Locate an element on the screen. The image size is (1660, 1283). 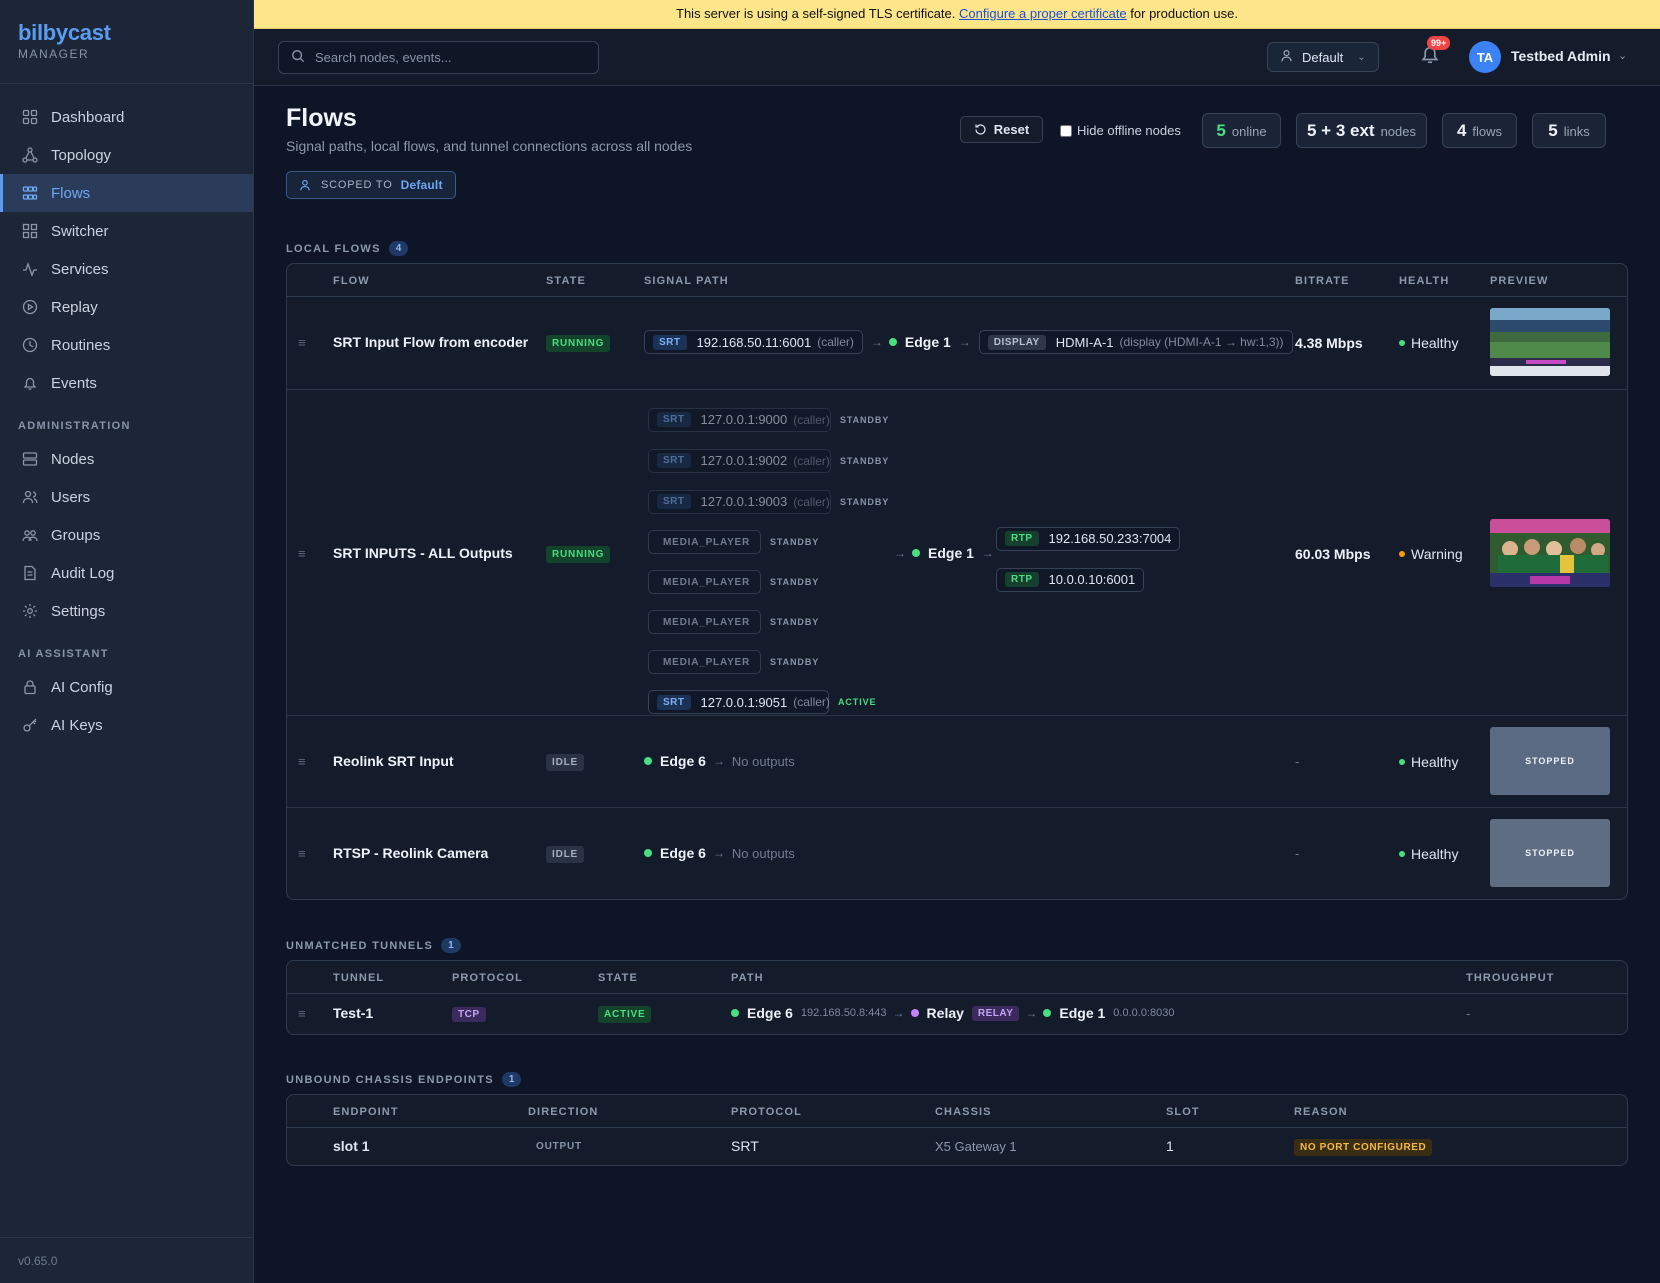
sidebar-item-replay: Replay is located at coordinates (126, 307).